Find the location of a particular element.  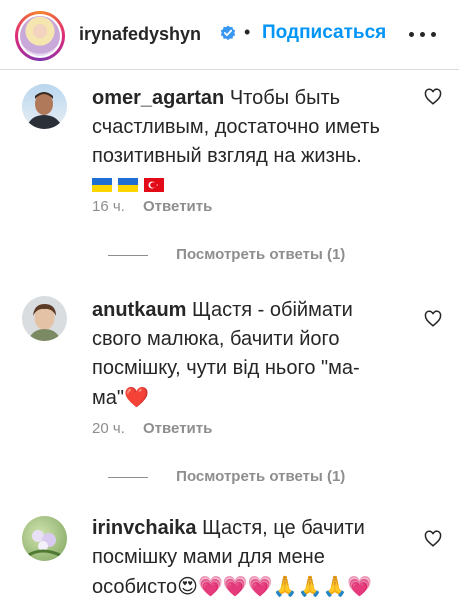

follow-button: Подписаться is located at coordinates (324, 33).